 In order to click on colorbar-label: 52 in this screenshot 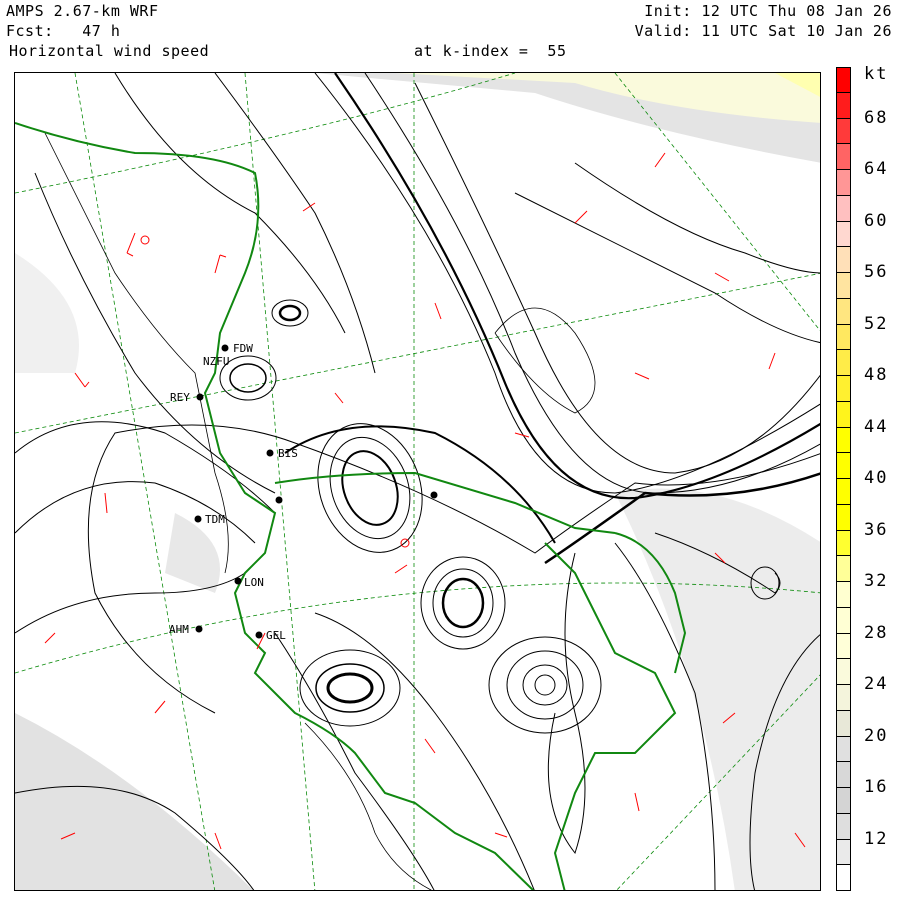, I will do `click(876, 323)`.